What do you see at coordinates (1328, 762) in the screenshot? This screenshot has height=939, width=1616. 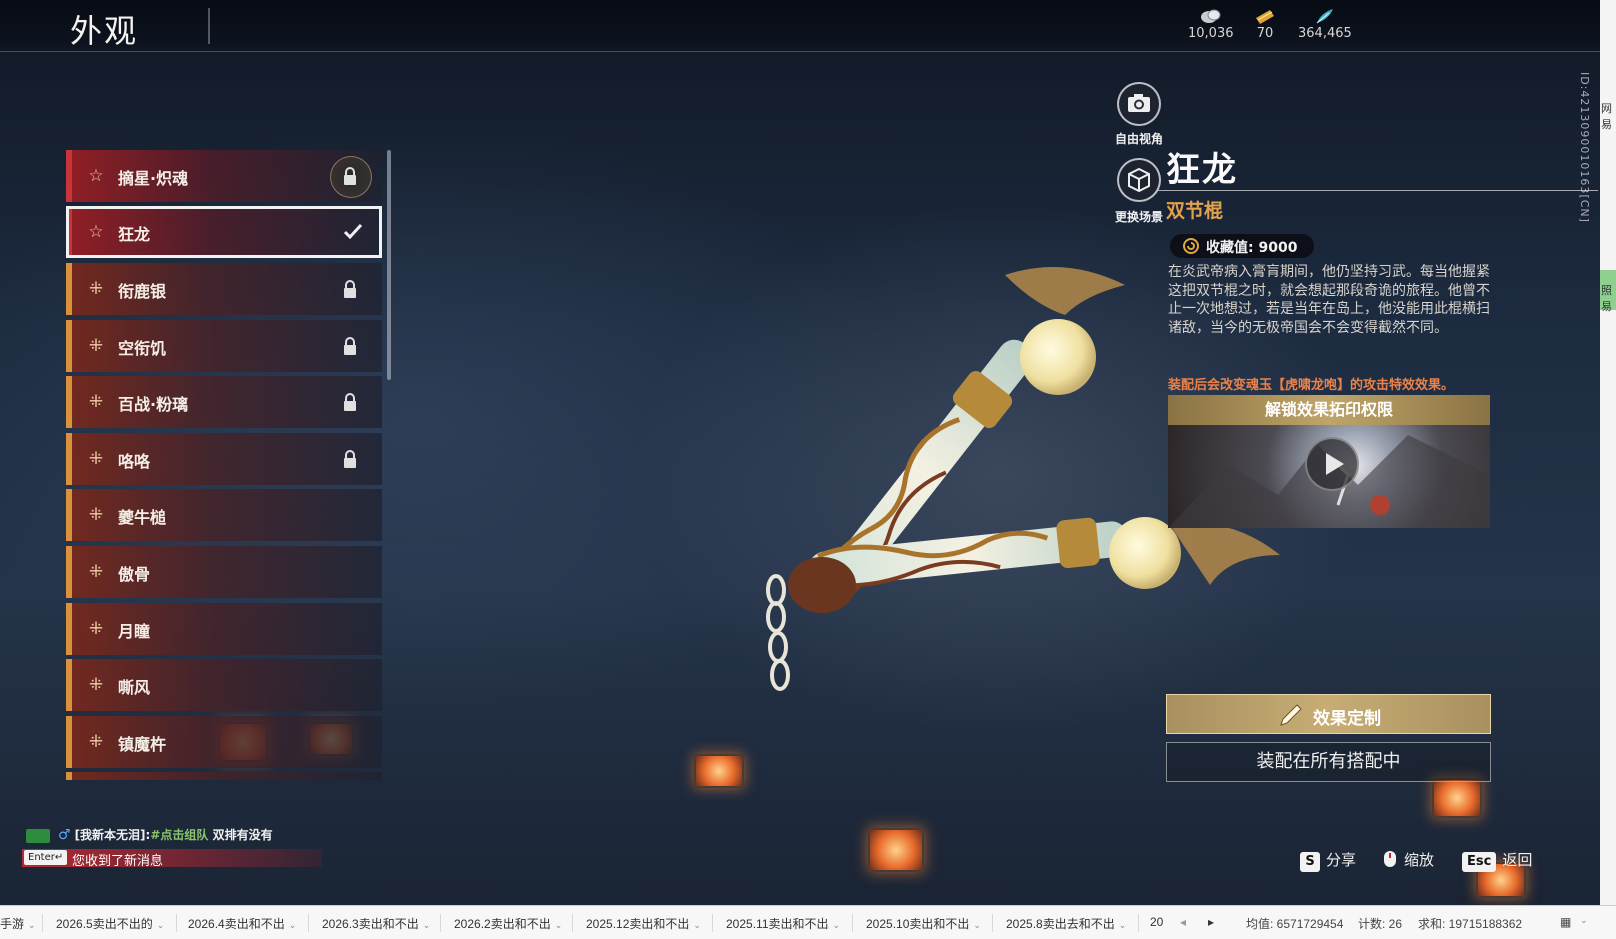 I see `equip-all-button: 装配在所有搭配中` at bounding box center [1328, 762].